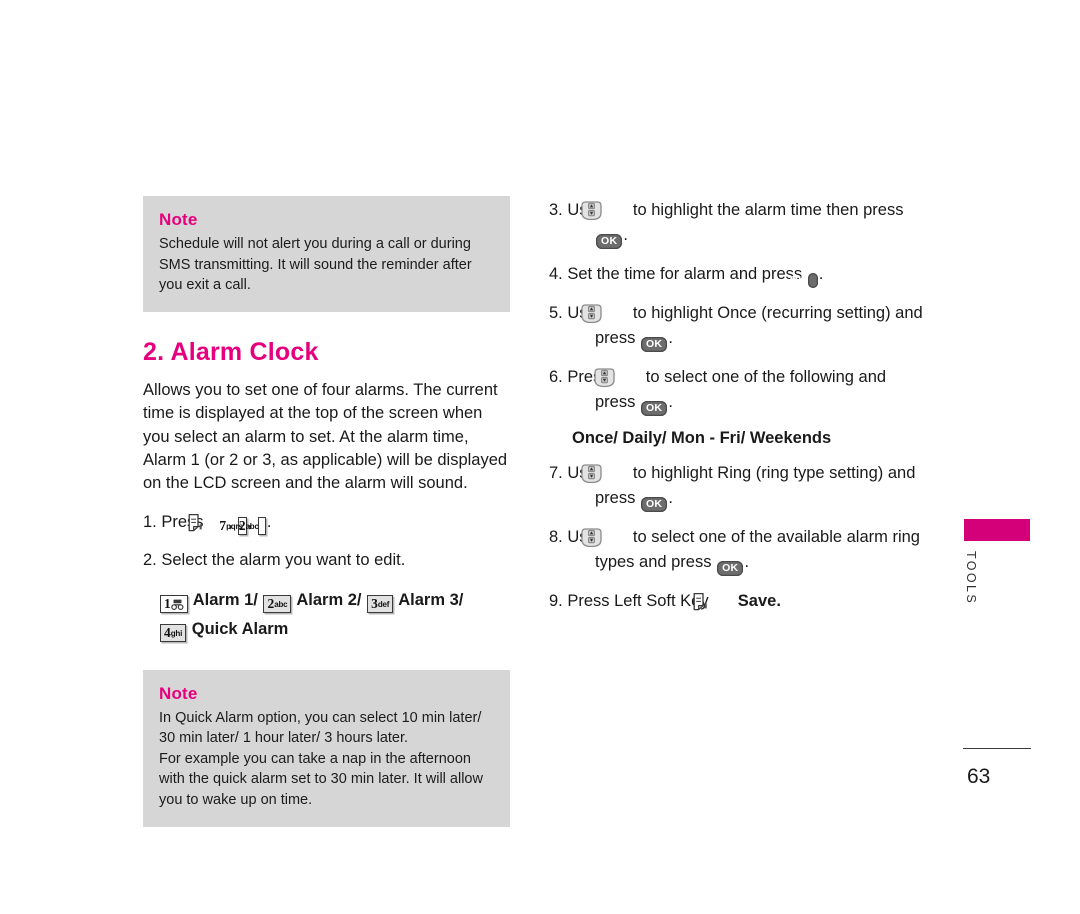 This screenshot has height=914, width=1080. I want to click on keypad-key-3-alarm-letters: def, so click(383, 604).